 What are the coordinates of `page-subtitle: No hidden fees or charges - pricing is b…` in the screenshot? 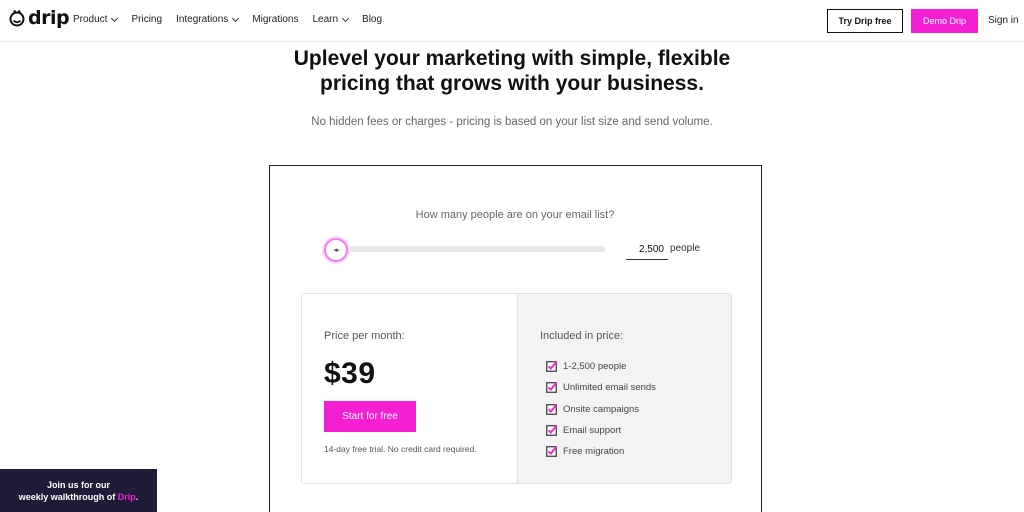 It's located at (512, 122).